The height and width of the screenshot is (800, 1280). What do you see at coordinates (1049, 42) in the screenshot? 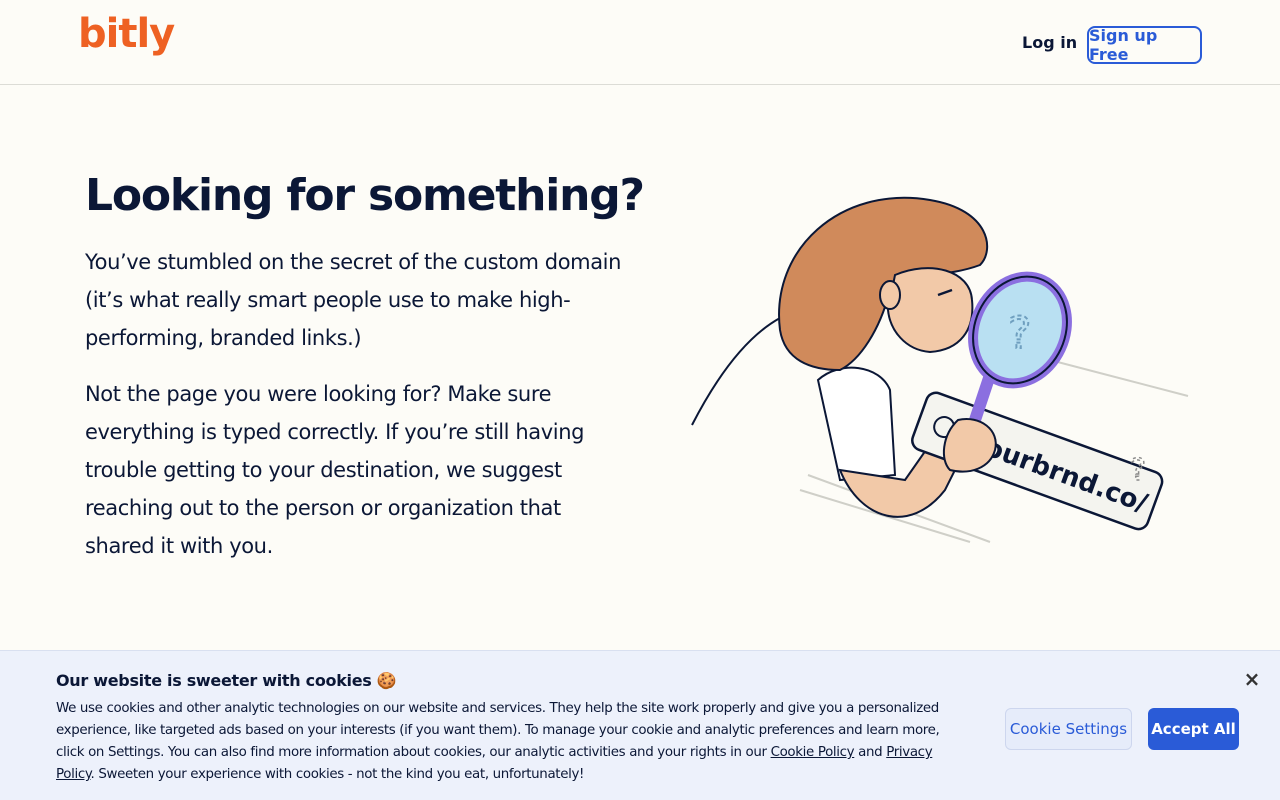
I see `login-link: Log in` at bounding box center [1049, 42].